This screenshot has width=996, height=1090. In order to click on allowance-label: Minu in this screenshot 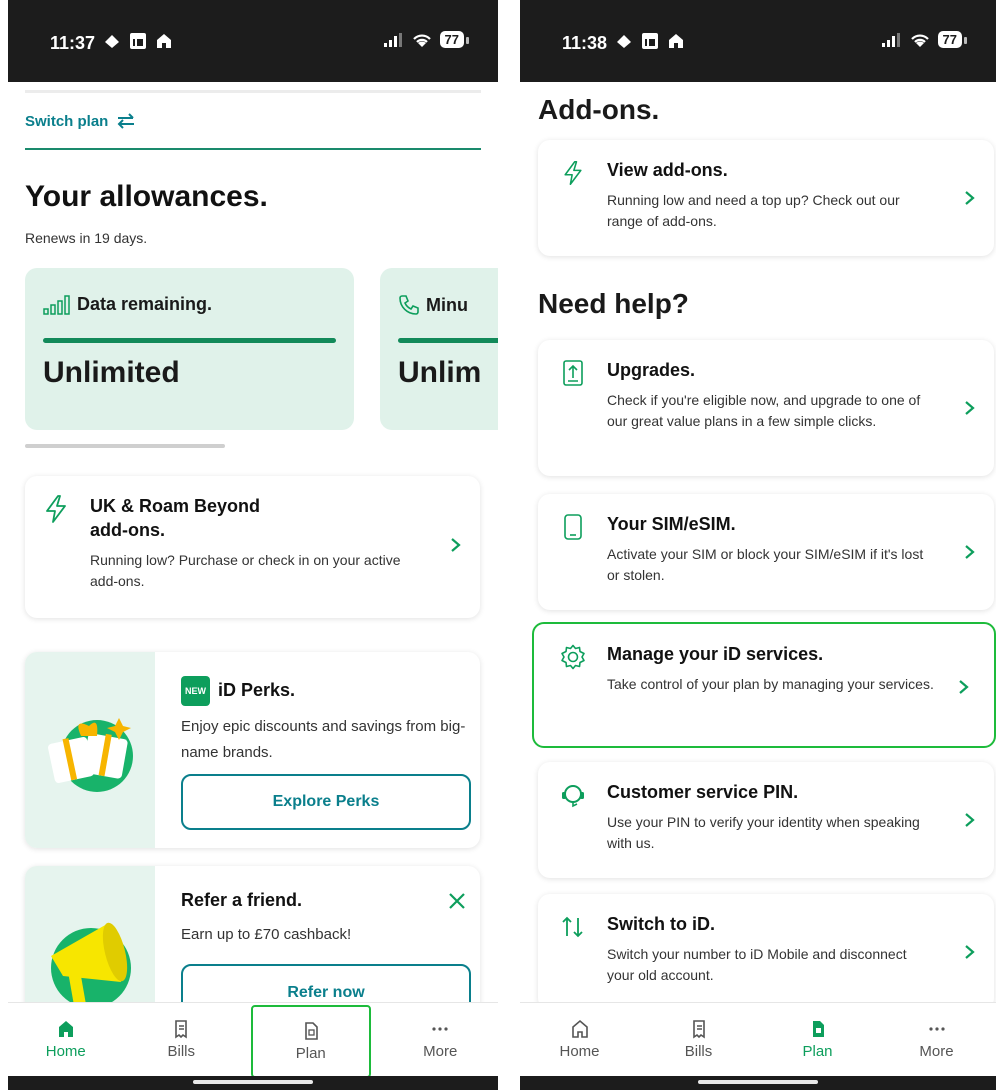, I will do `click(447, 304)`.